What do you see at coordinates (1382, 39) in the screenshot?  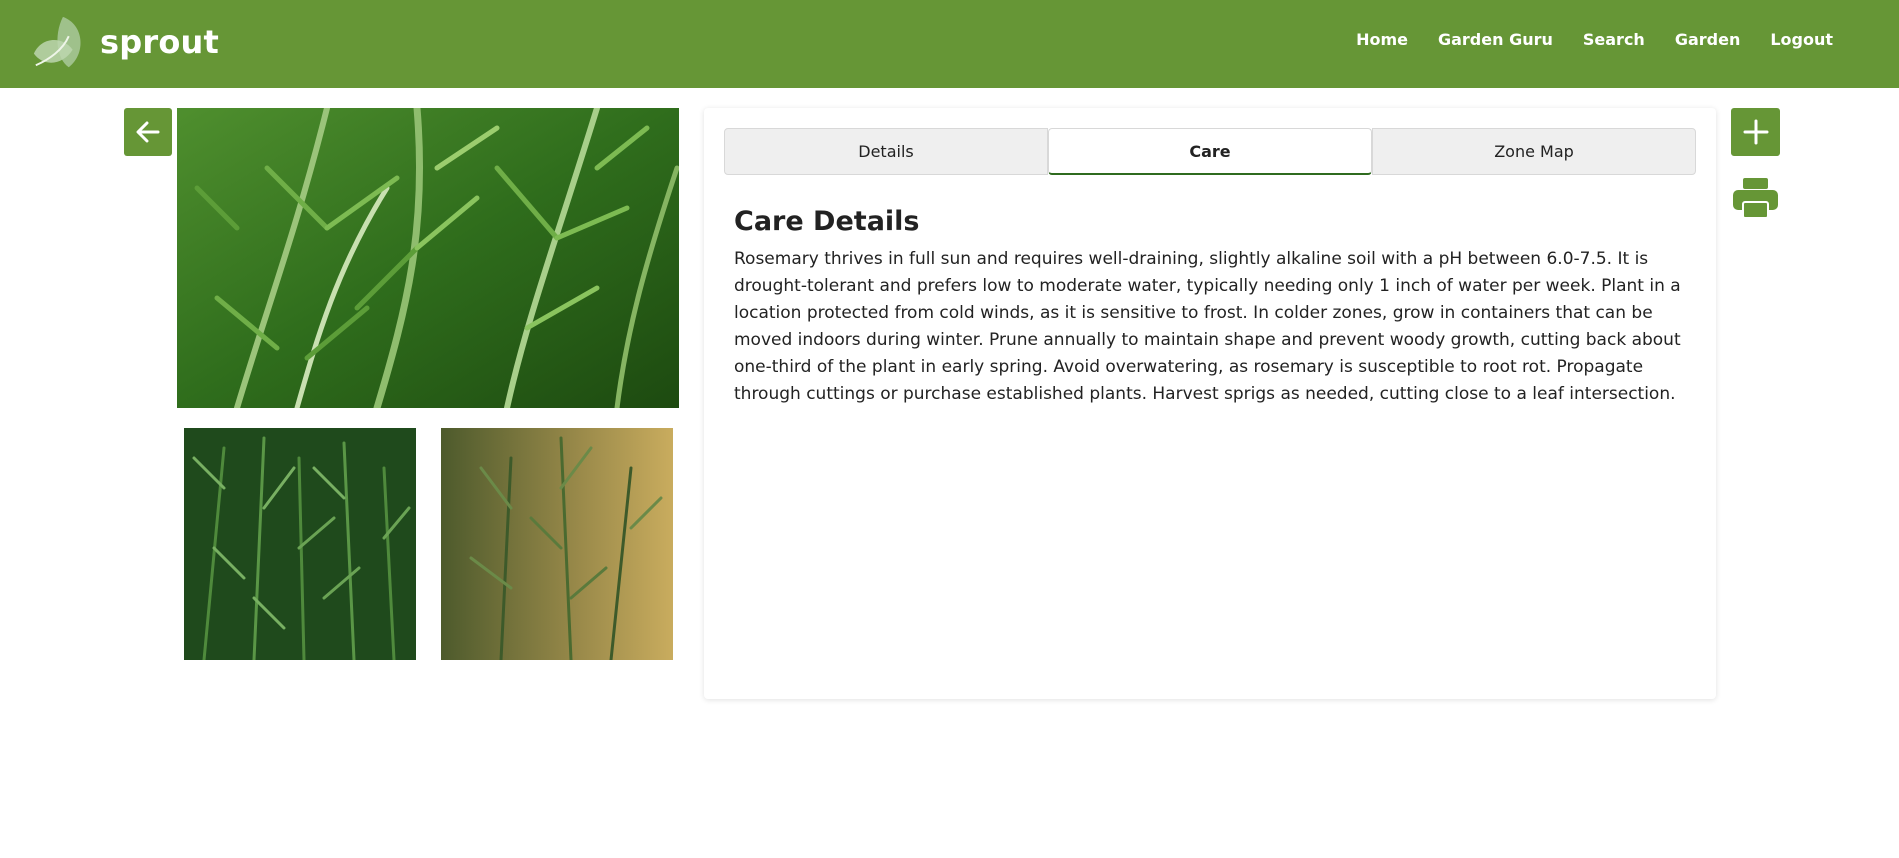 I see `nav-home: Home` at bounding box center [1382, 39].